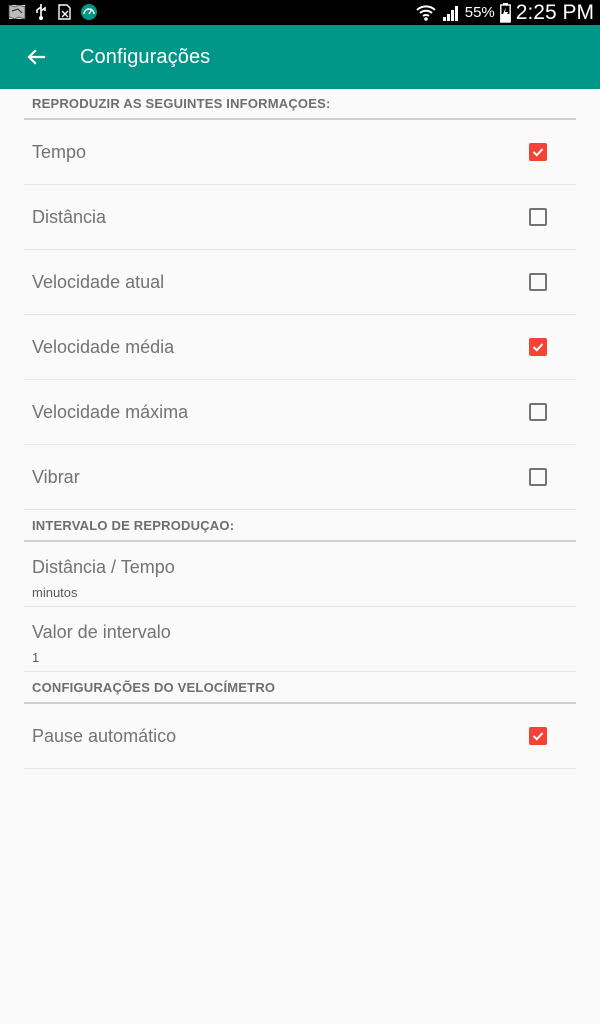 This screenshot has height=1024, width=600. I want to click on pref-label: Tempo, so click(59, 152).